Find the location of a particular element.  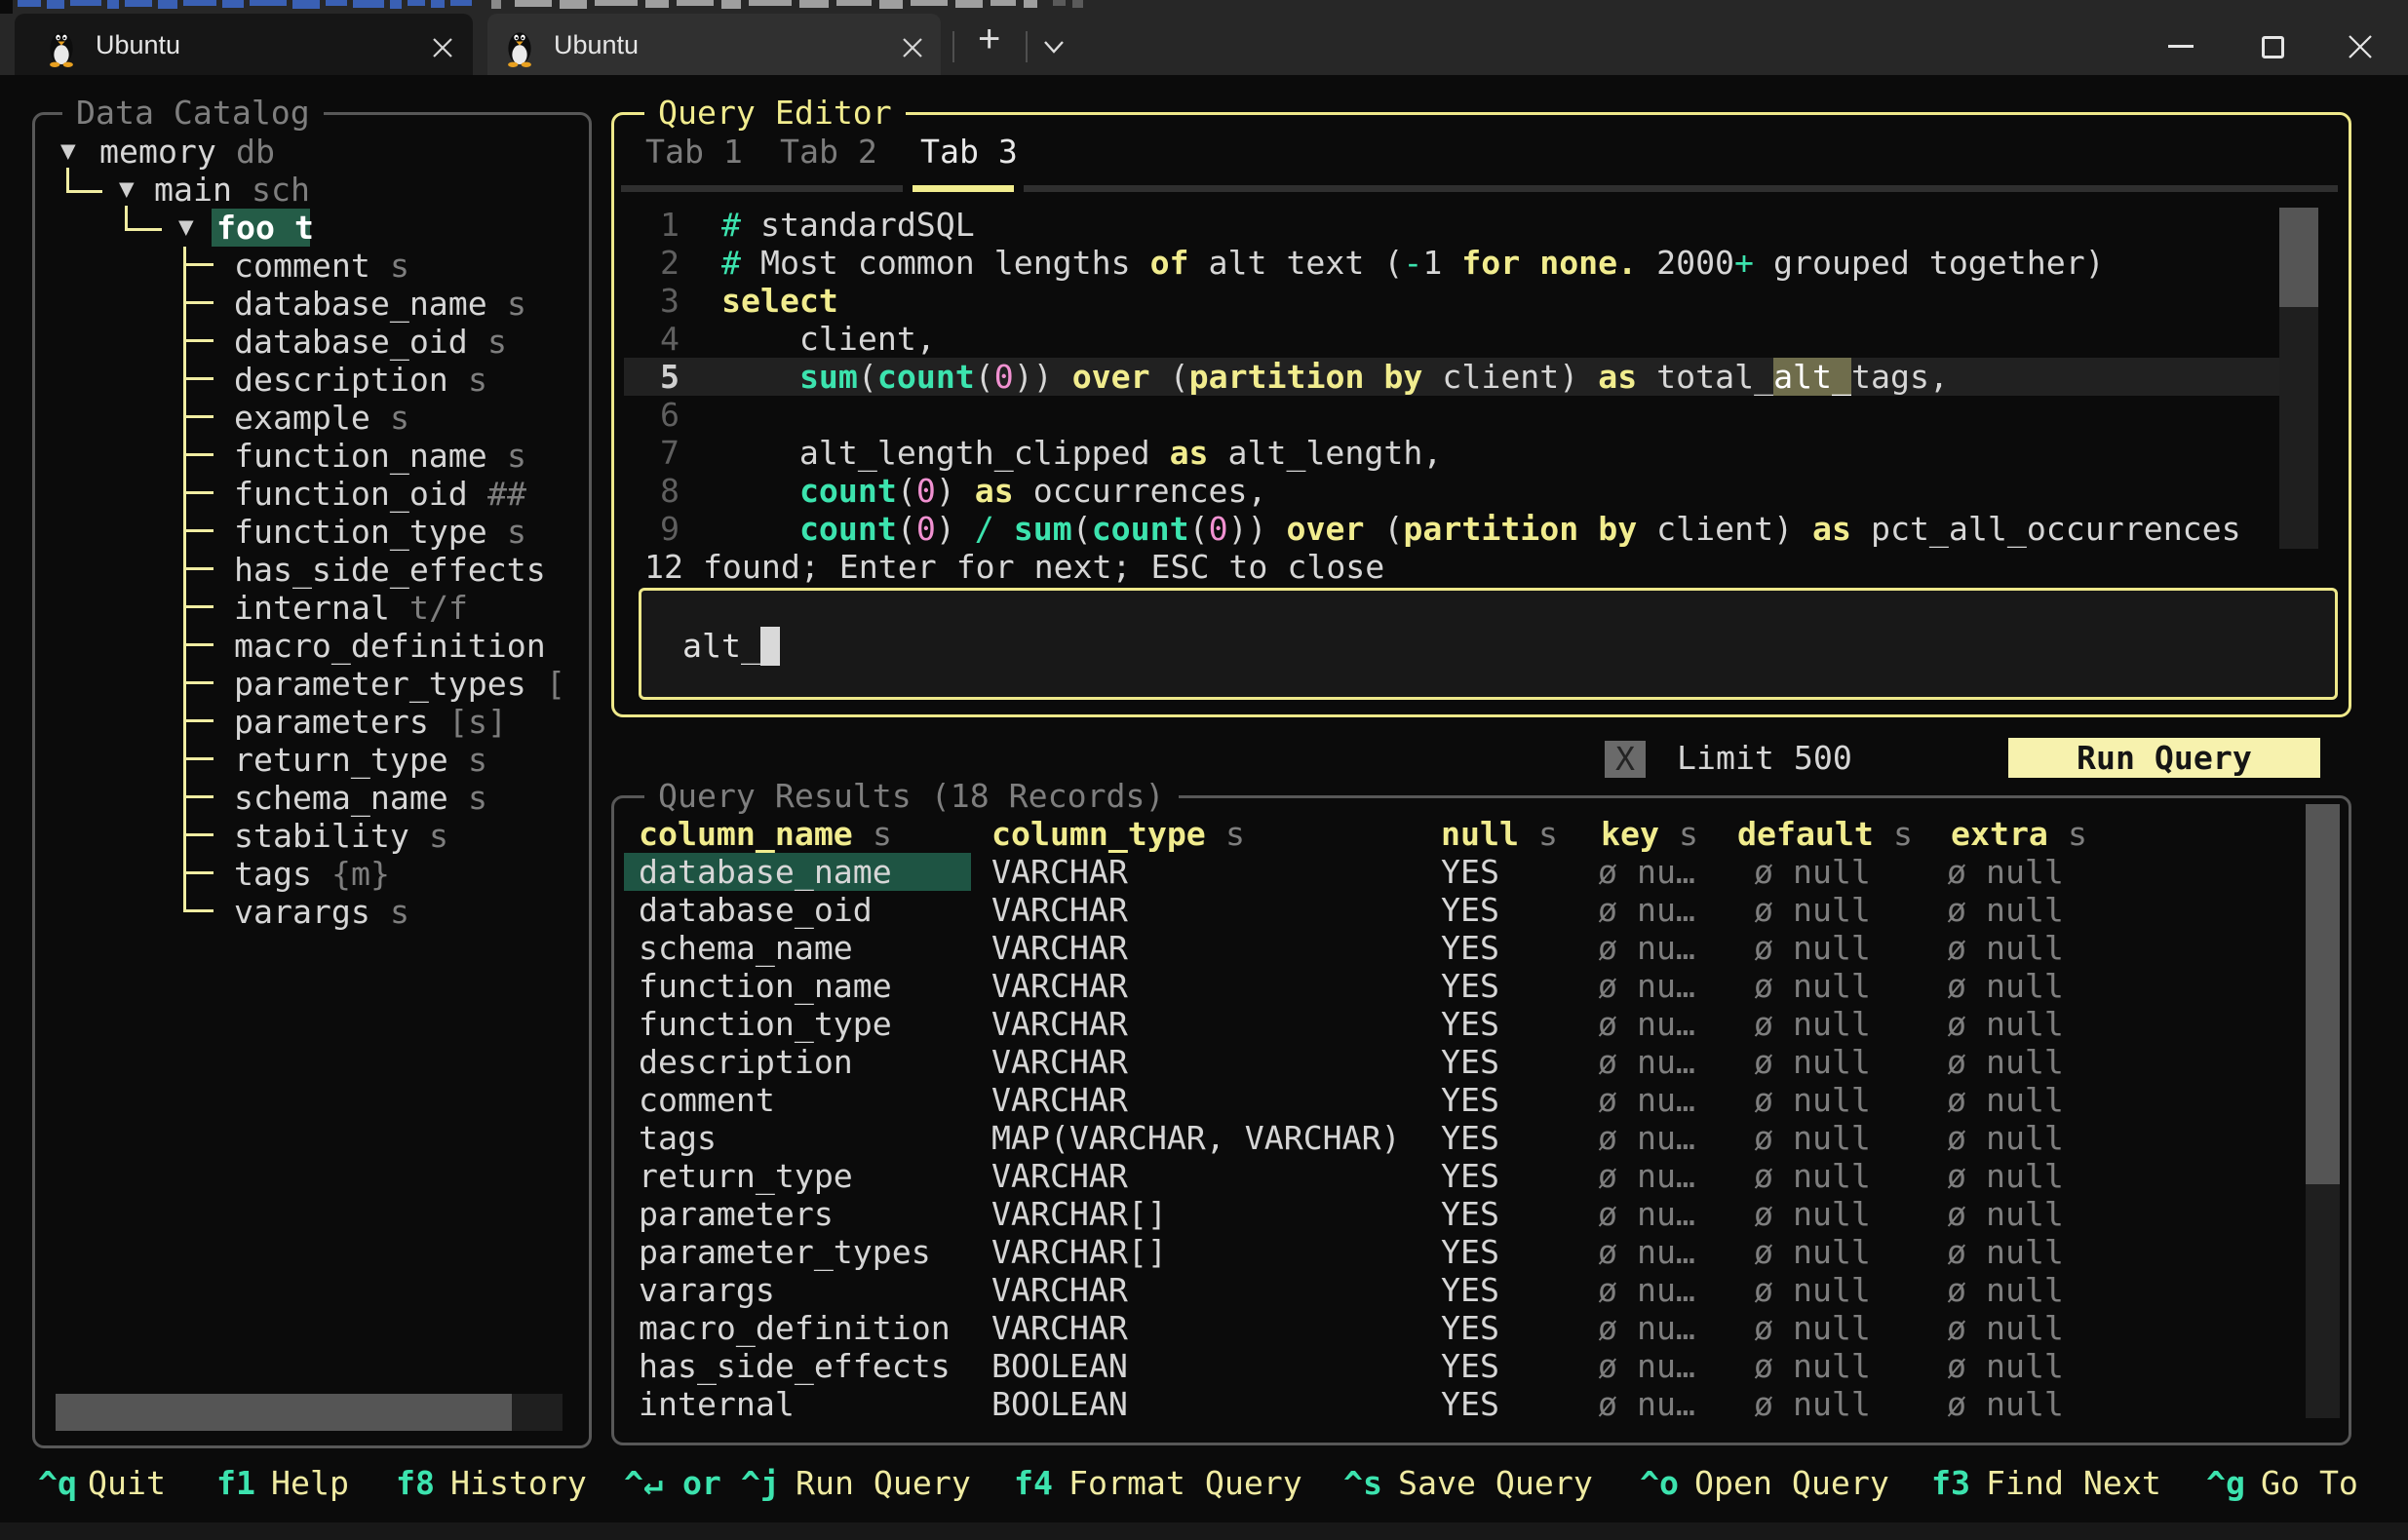

column-header-default: default is located at coordinates (1805, 834).